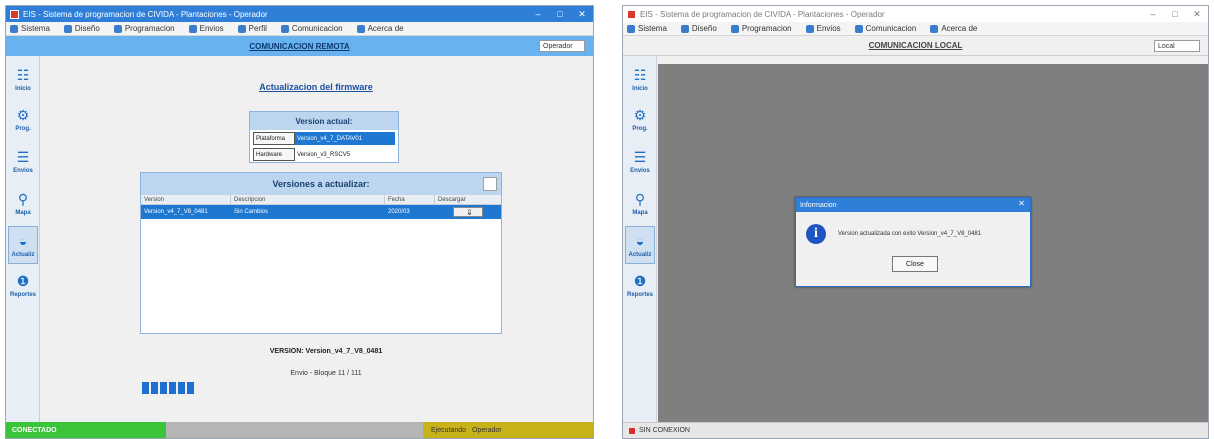 Image resolution: width=1214 pixels, height=439 pixels. What do you see at coordinates (326, 373) in the screenshot?
I see `sending-block-text: Envio - Bloque 11 / 111` at bounding box center [326, 373].